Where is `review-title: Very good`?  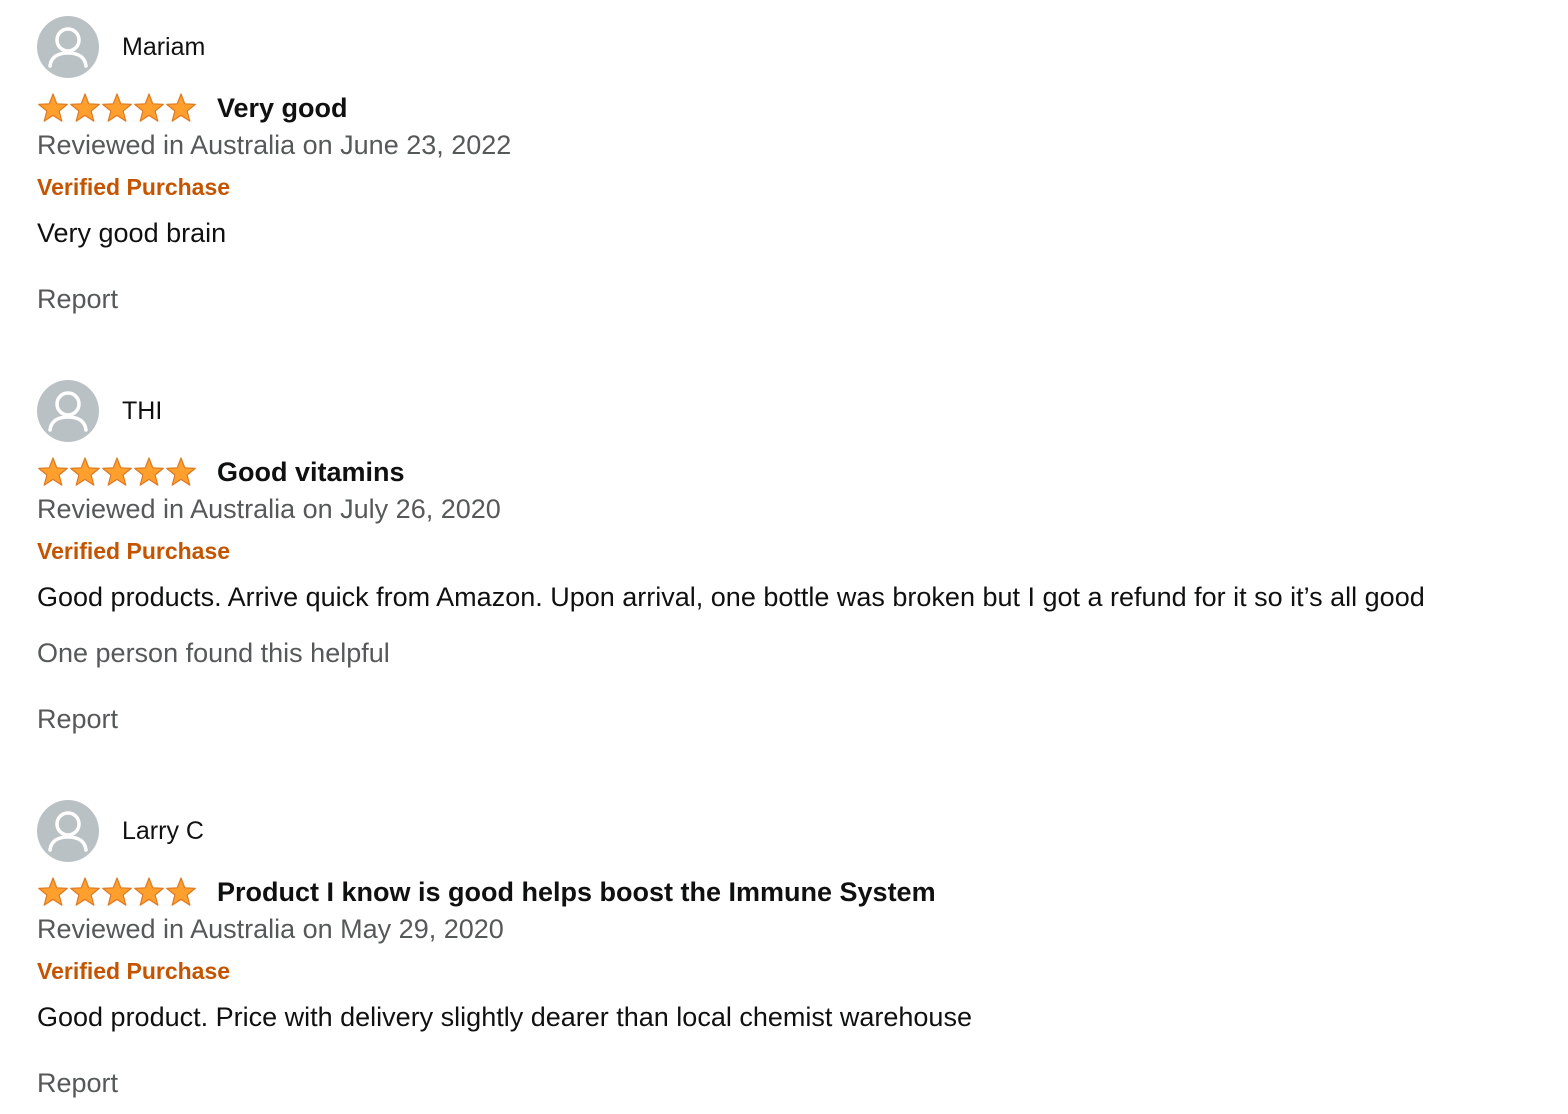
review-title: Very good is located at coordinates (282, 108).